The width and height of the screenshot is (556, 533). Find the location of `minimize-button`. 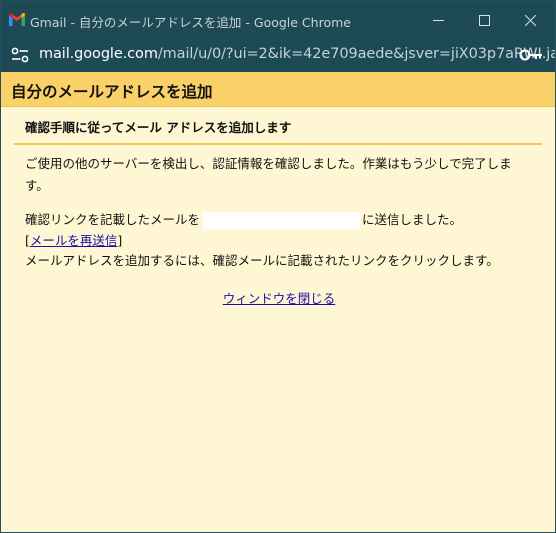

minimize-button is located at coordinates (438, 20).